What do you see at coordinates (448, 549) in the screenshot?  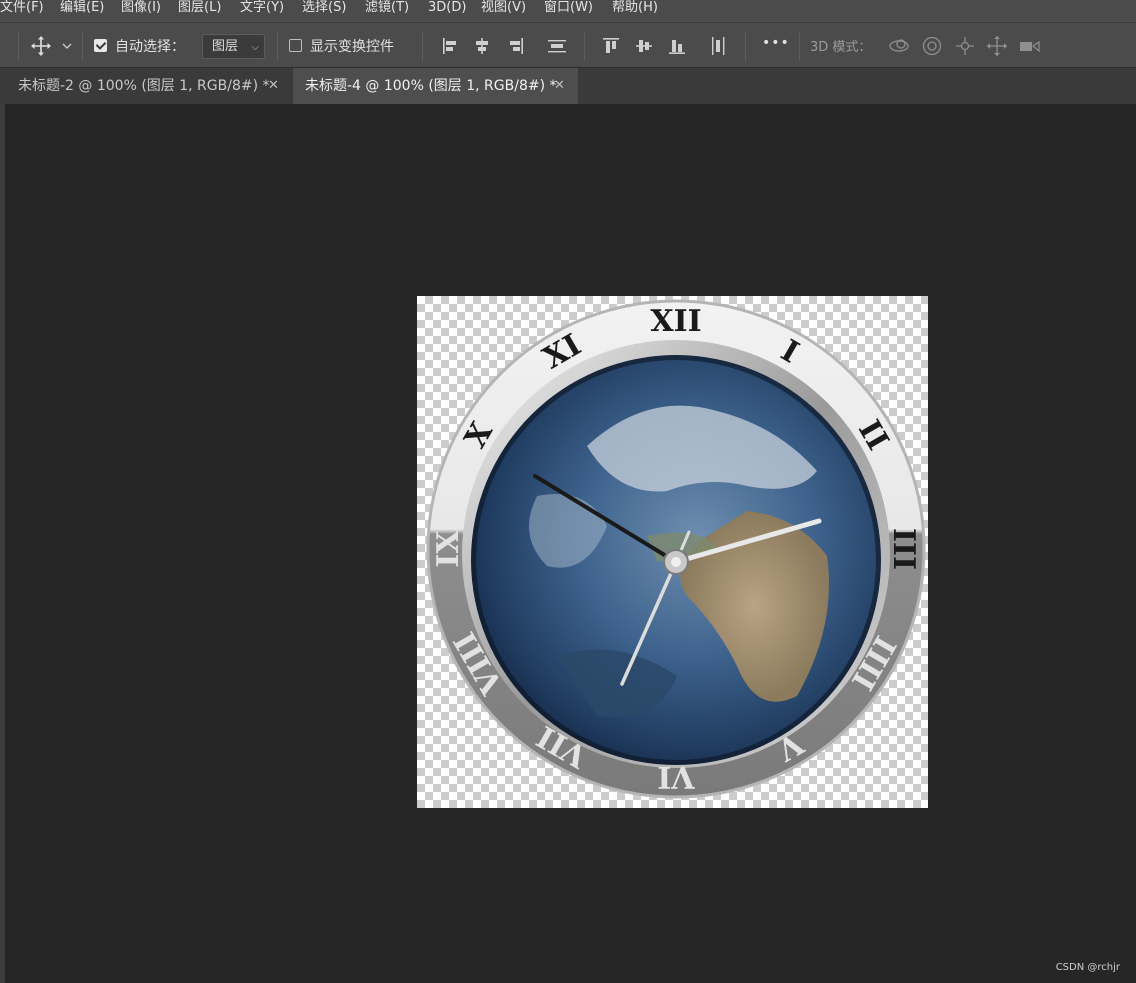 I see `numeral-ix: IX` at bounding box center [448, 549].